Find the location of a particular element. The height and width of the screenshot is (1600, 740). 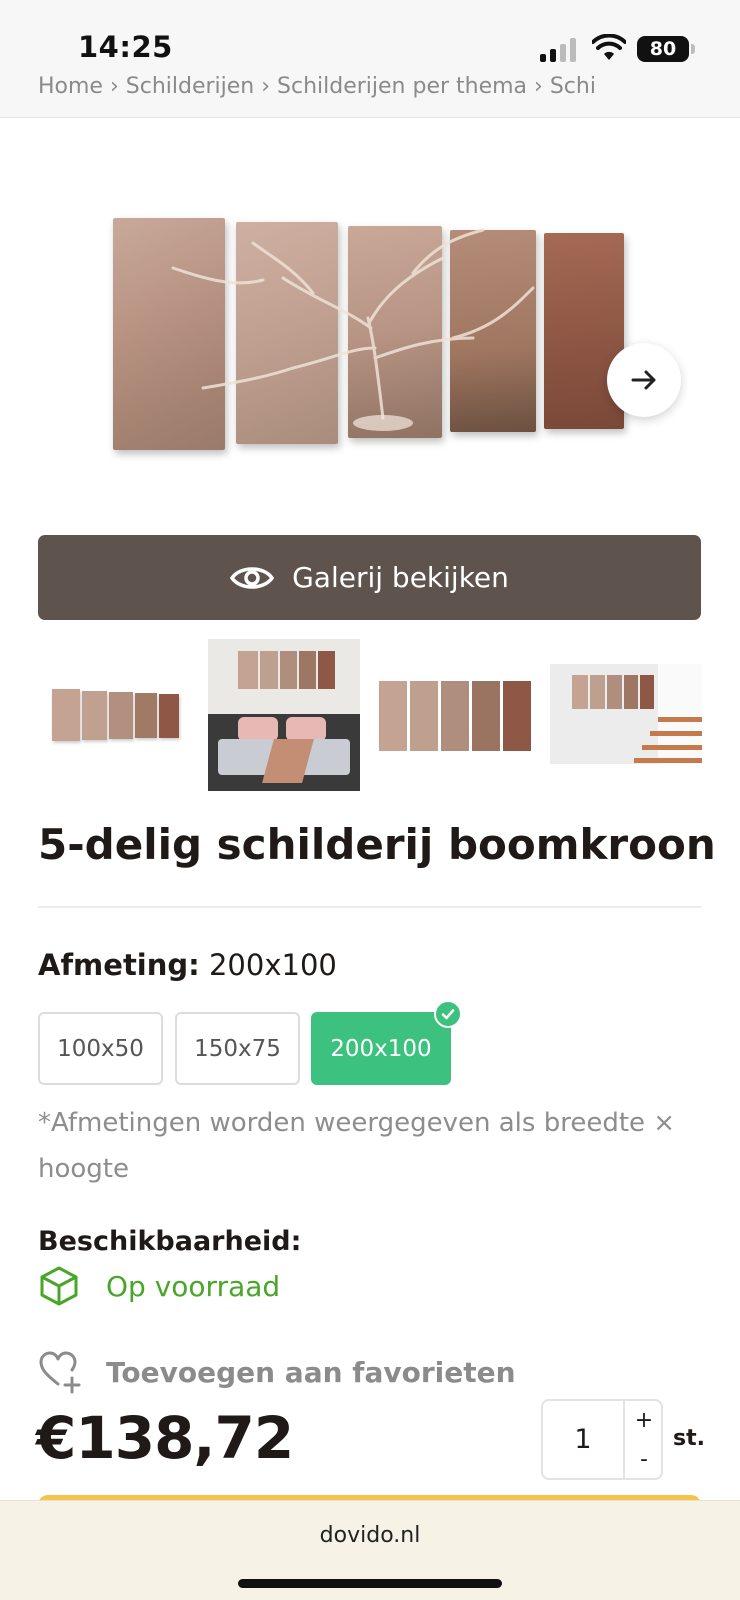

thumbnail-strip is located at coordinates (370, 715).